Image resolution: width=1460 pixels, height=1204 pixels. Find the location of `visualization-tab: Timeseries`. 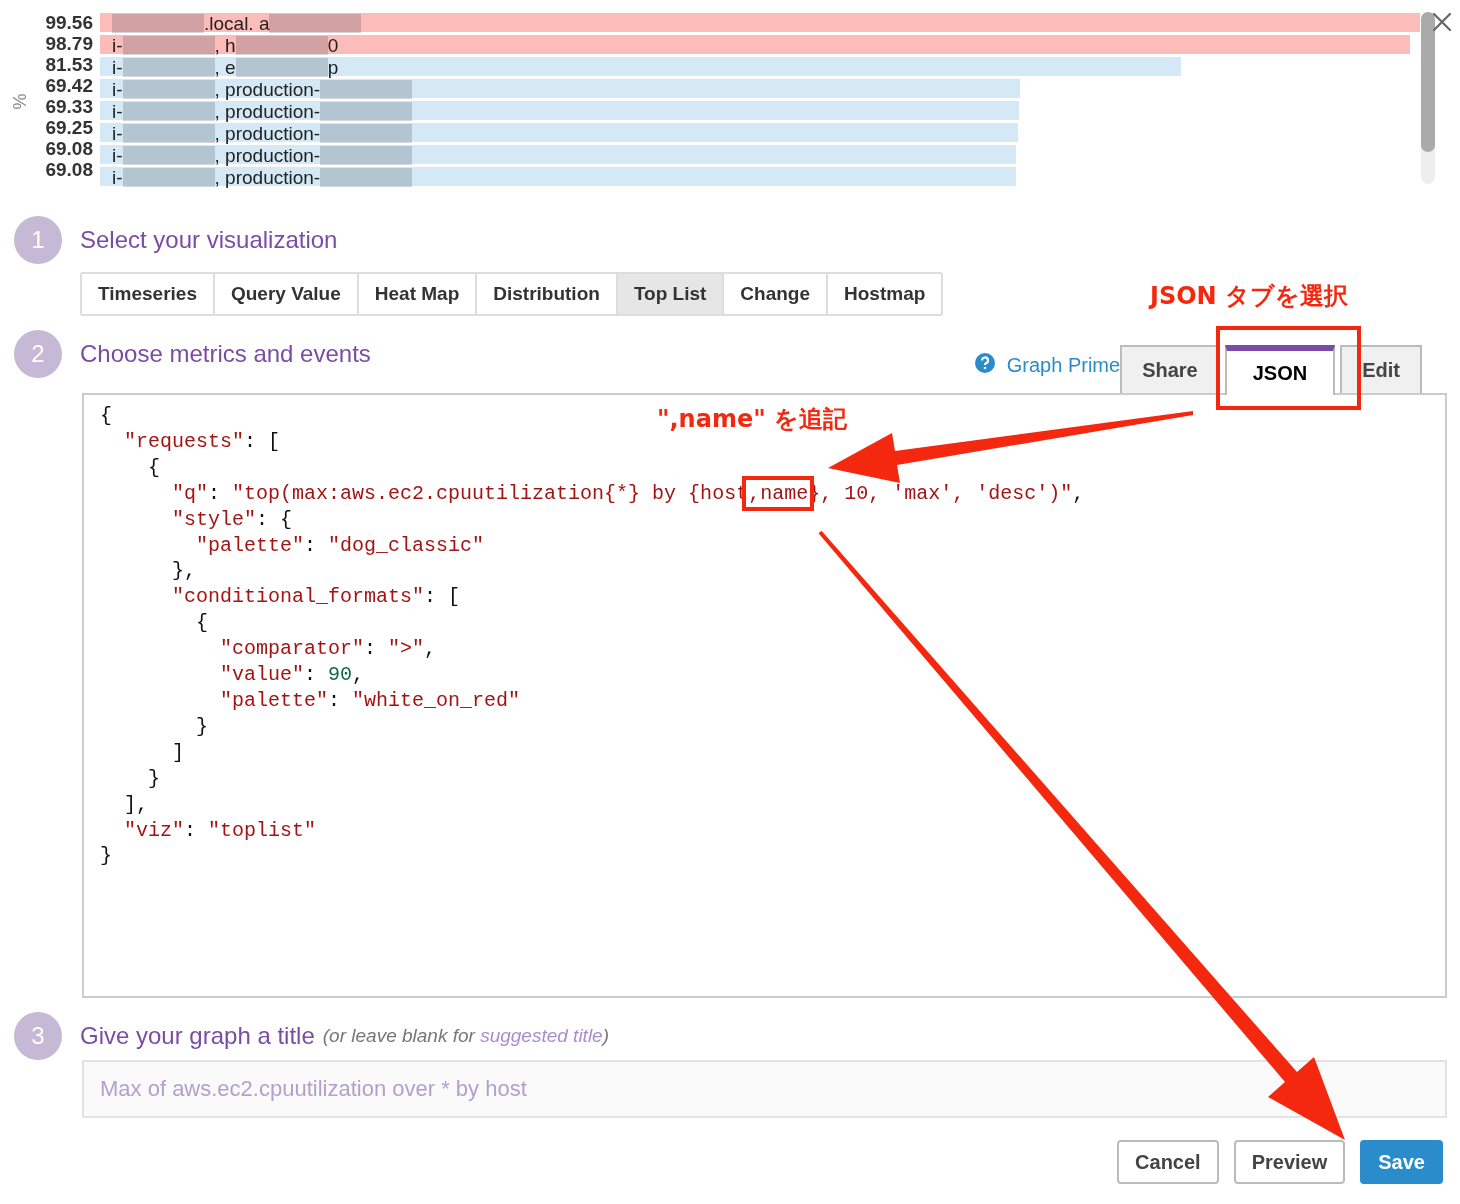

visualization-tab: Timeseries is located at coordinates (148, 294).